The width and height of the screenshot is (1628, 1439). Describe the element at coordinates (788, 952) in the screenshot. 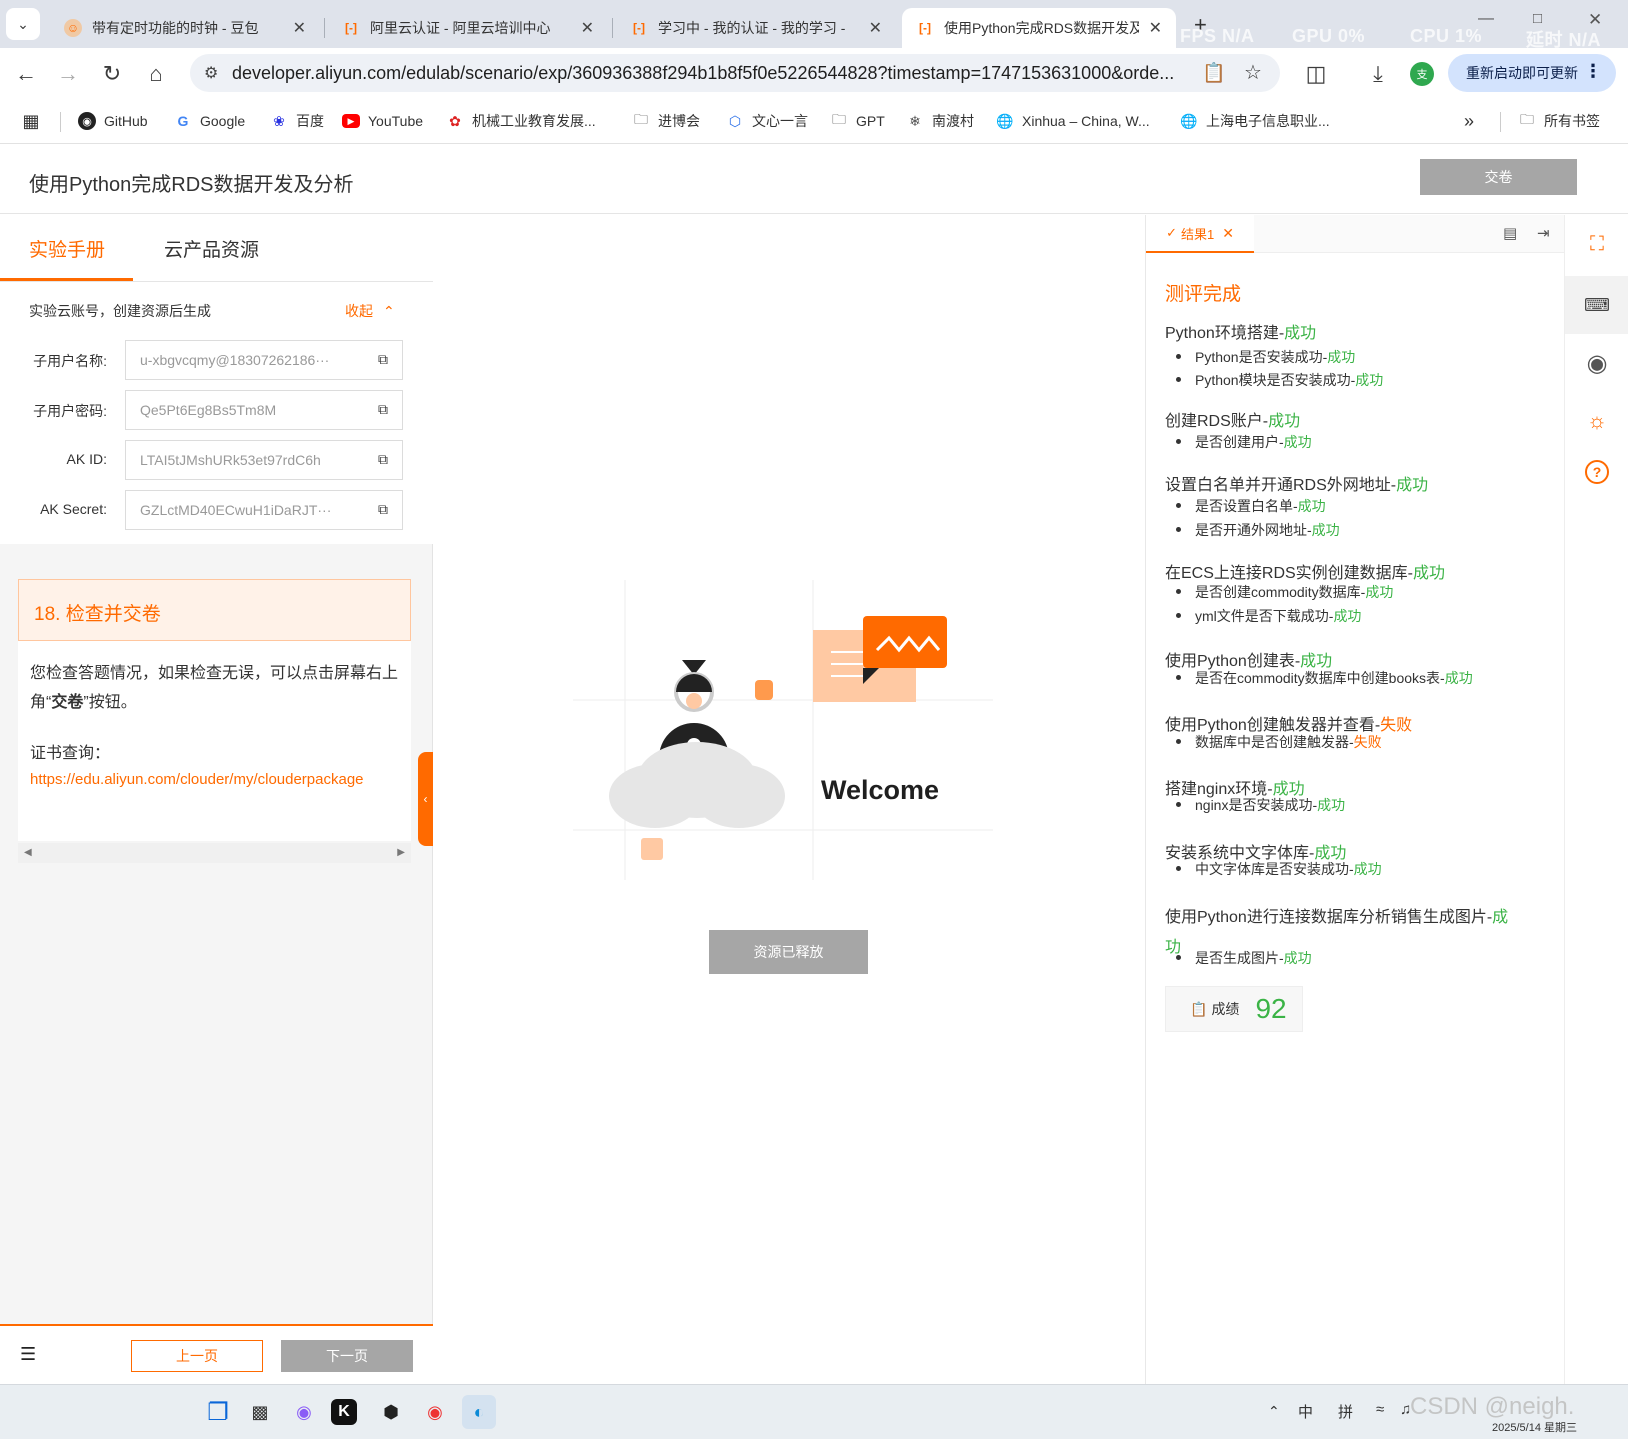

I see `resource-released-button: 资源已释放` at that location.